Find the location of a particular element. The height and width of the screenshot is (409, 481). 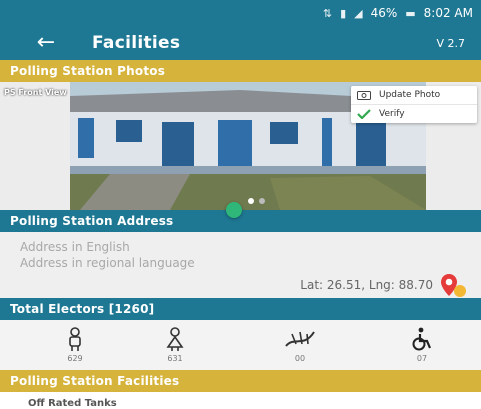

lat-lng-readout: Lat: 26.51, Lng: 88.70 is located at coordinates (366, 285).